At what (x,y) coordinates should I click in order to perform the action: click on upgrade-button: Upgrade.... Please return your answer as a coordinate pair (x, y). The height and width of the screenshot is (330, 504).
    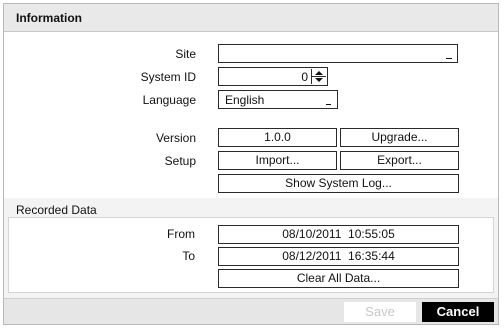
    Looking at the image, I should click on (399, 137).